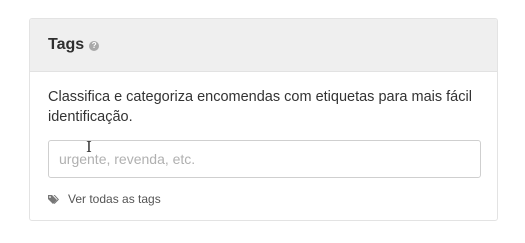 This screenshot has height=243, width=525. I want to click on tags-input, so click(264, 159).